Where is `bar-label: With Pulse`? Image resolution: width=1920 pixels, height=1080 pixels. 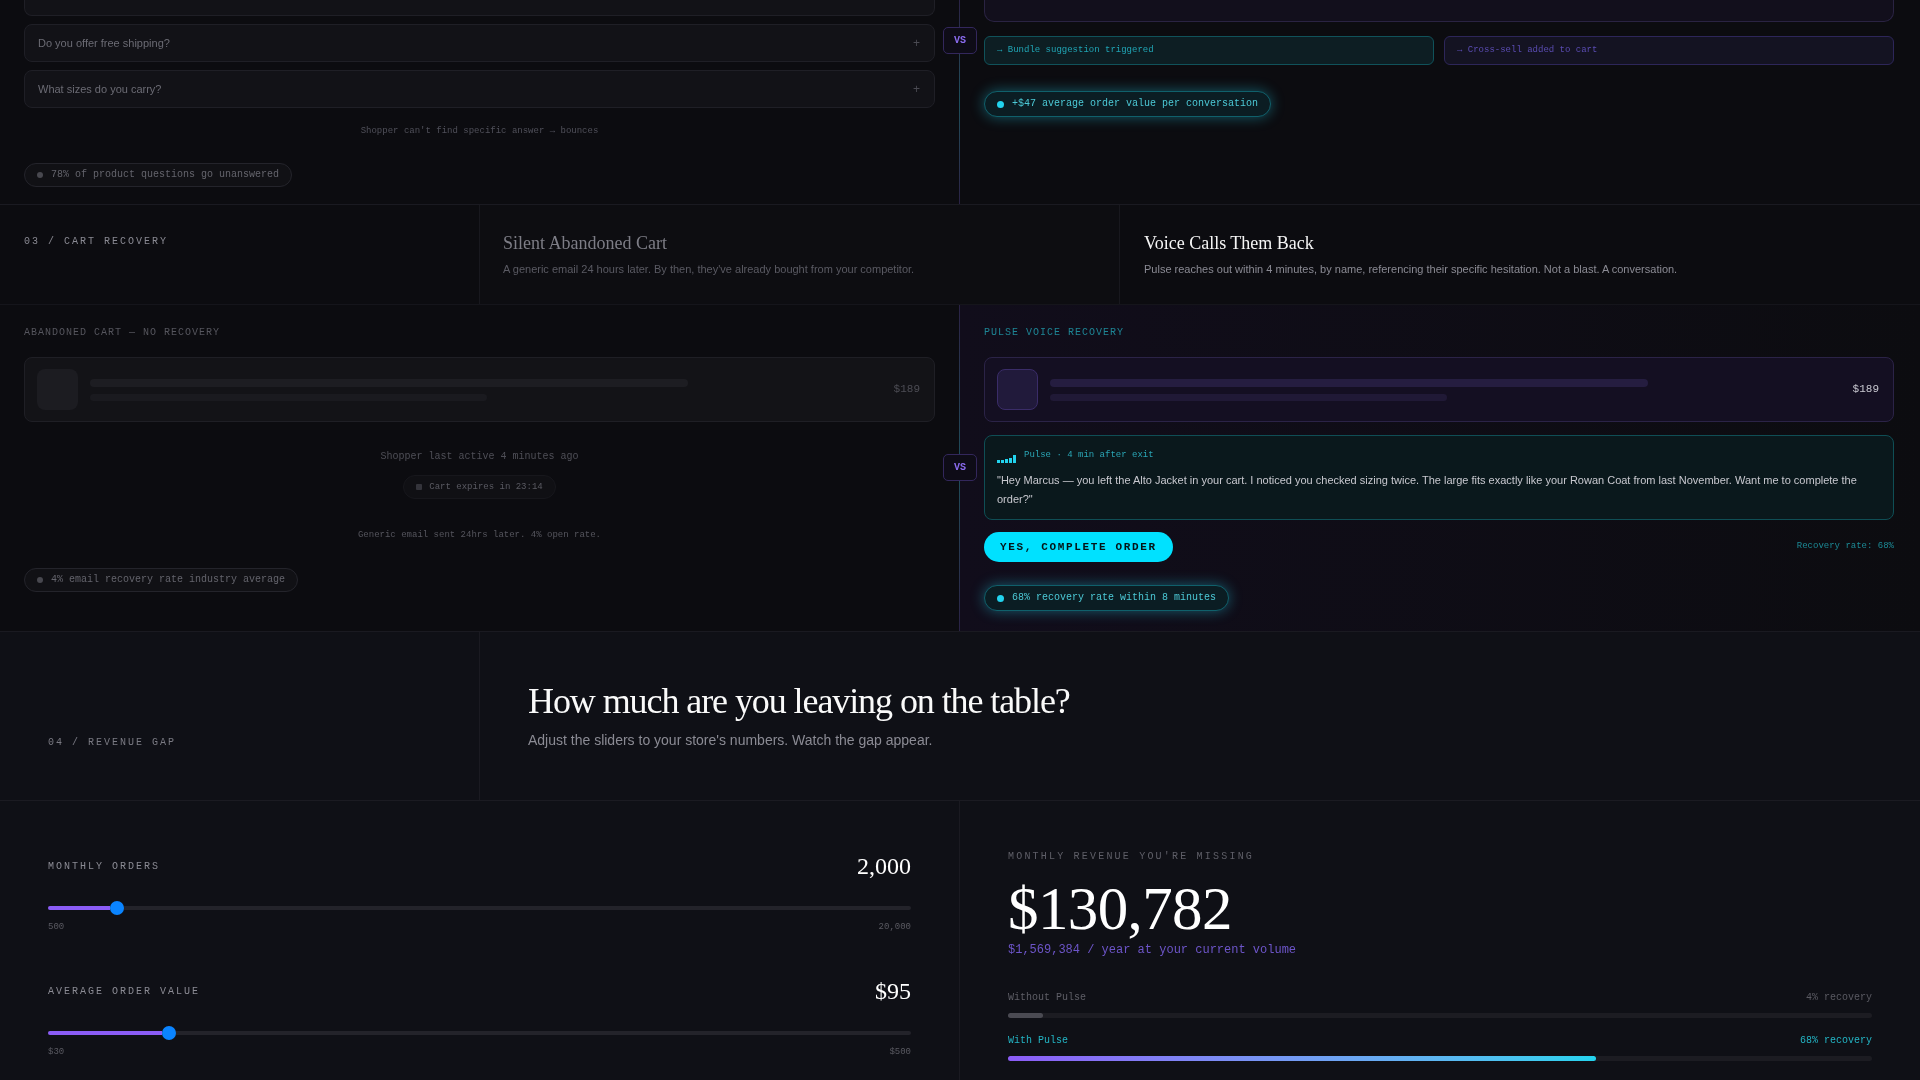
bar-label: With Pulse is located at coordinates (1038, 1041).